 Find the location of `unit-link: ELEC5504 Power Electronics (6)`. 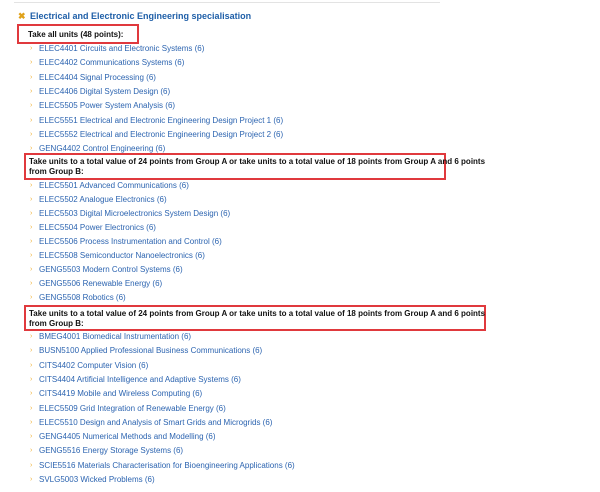

unit-link: ELEC5504 Power Electronics (6) is located at coordinates (97, 227).